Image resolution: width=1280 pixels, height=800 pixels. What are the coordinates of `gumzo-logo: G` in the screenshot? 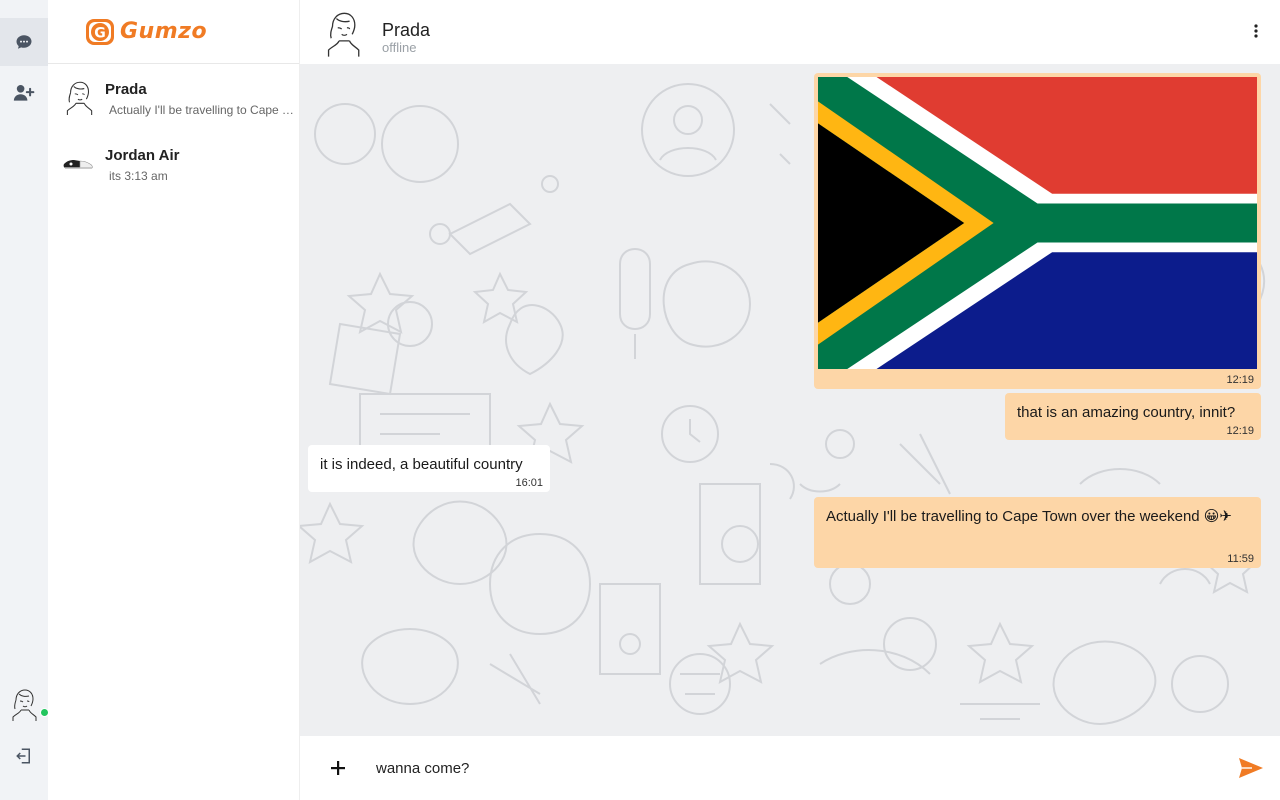 It's located at (100, 31).